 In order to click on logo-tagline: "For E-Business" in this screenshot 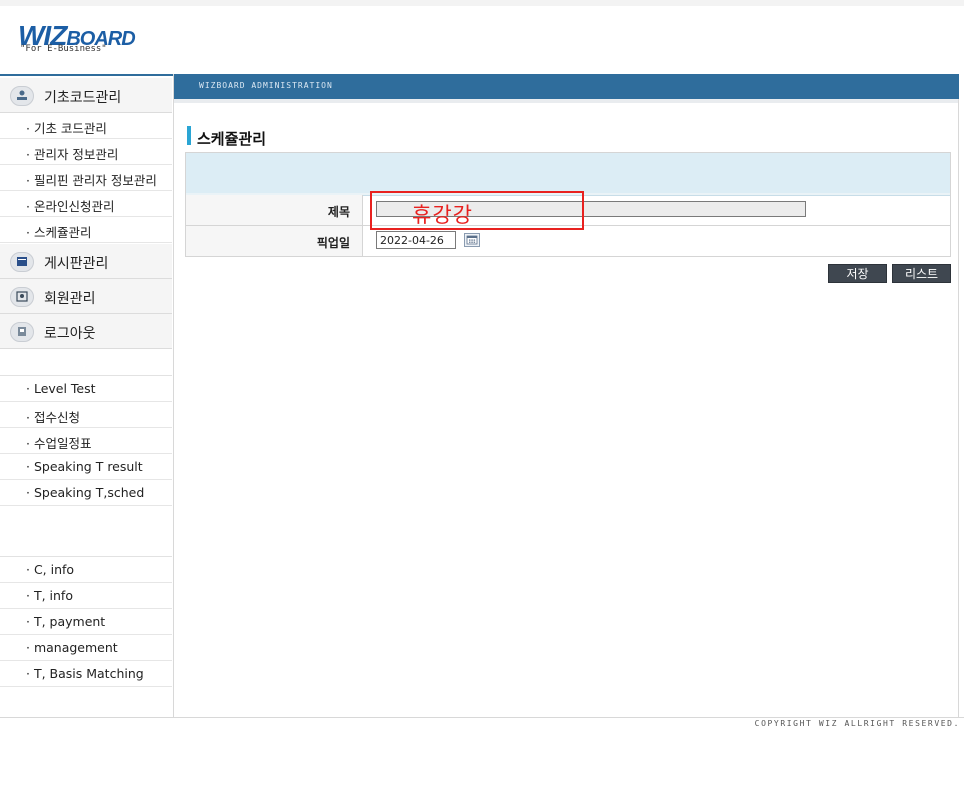, I will do `click(63, 49)`.